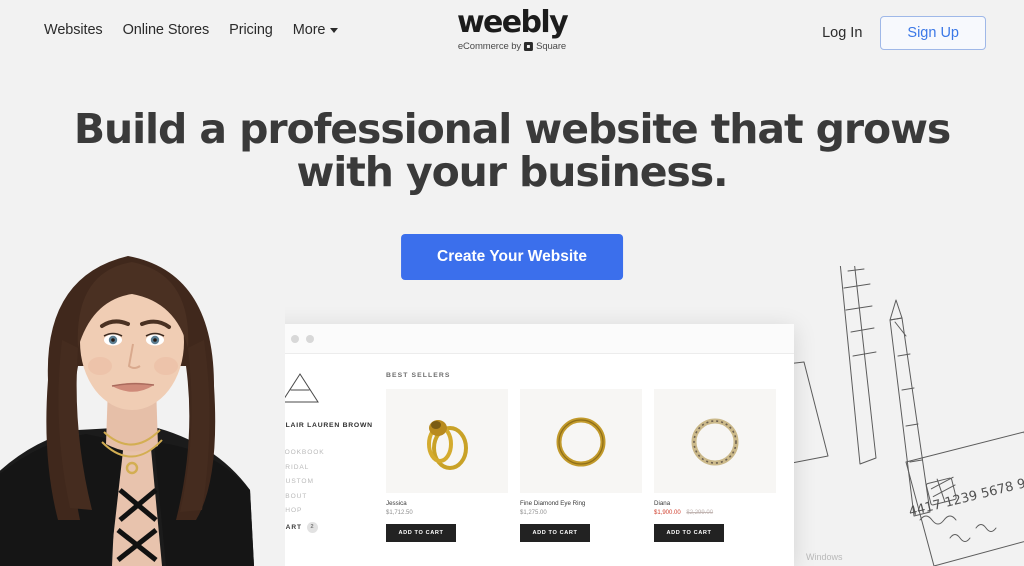  Describe the element at coordinates (295, 338) in the screenshot. I see `window-minimize-dot-icon` at that location.